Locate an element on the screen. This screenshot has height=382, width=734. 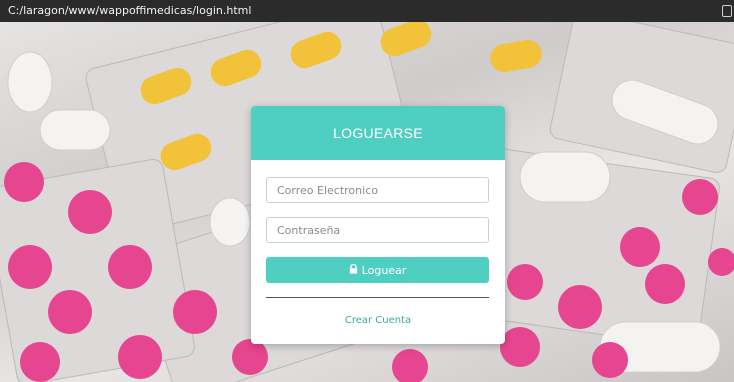
lock-icon is located at coordinates (353, 270).